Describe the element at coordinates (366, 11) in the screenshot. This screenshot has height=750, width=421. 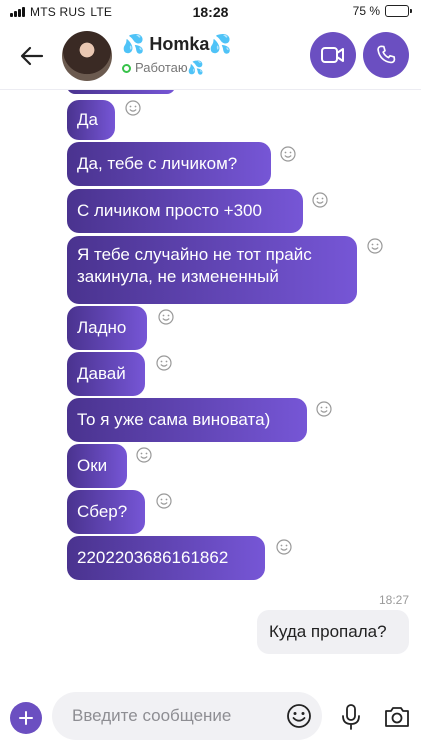
I see `battery-percent: 75 %` at that location.